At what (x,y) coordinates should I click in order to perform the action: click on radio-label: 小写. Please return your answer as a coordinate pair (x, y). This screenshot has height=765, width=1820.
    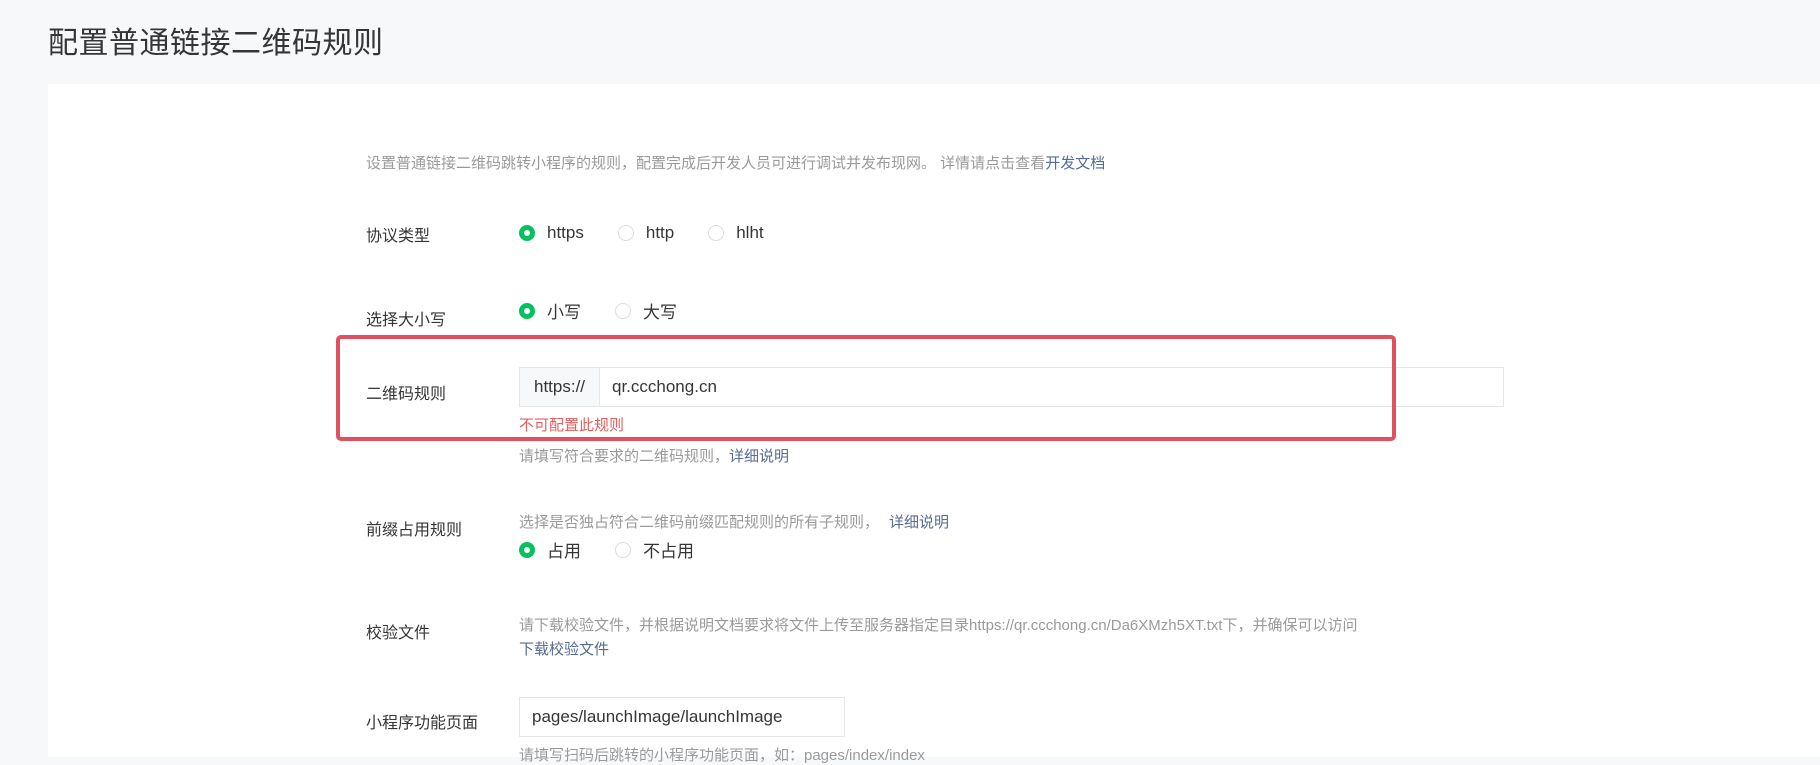
    Looking at the image, I should click on (564, 312).